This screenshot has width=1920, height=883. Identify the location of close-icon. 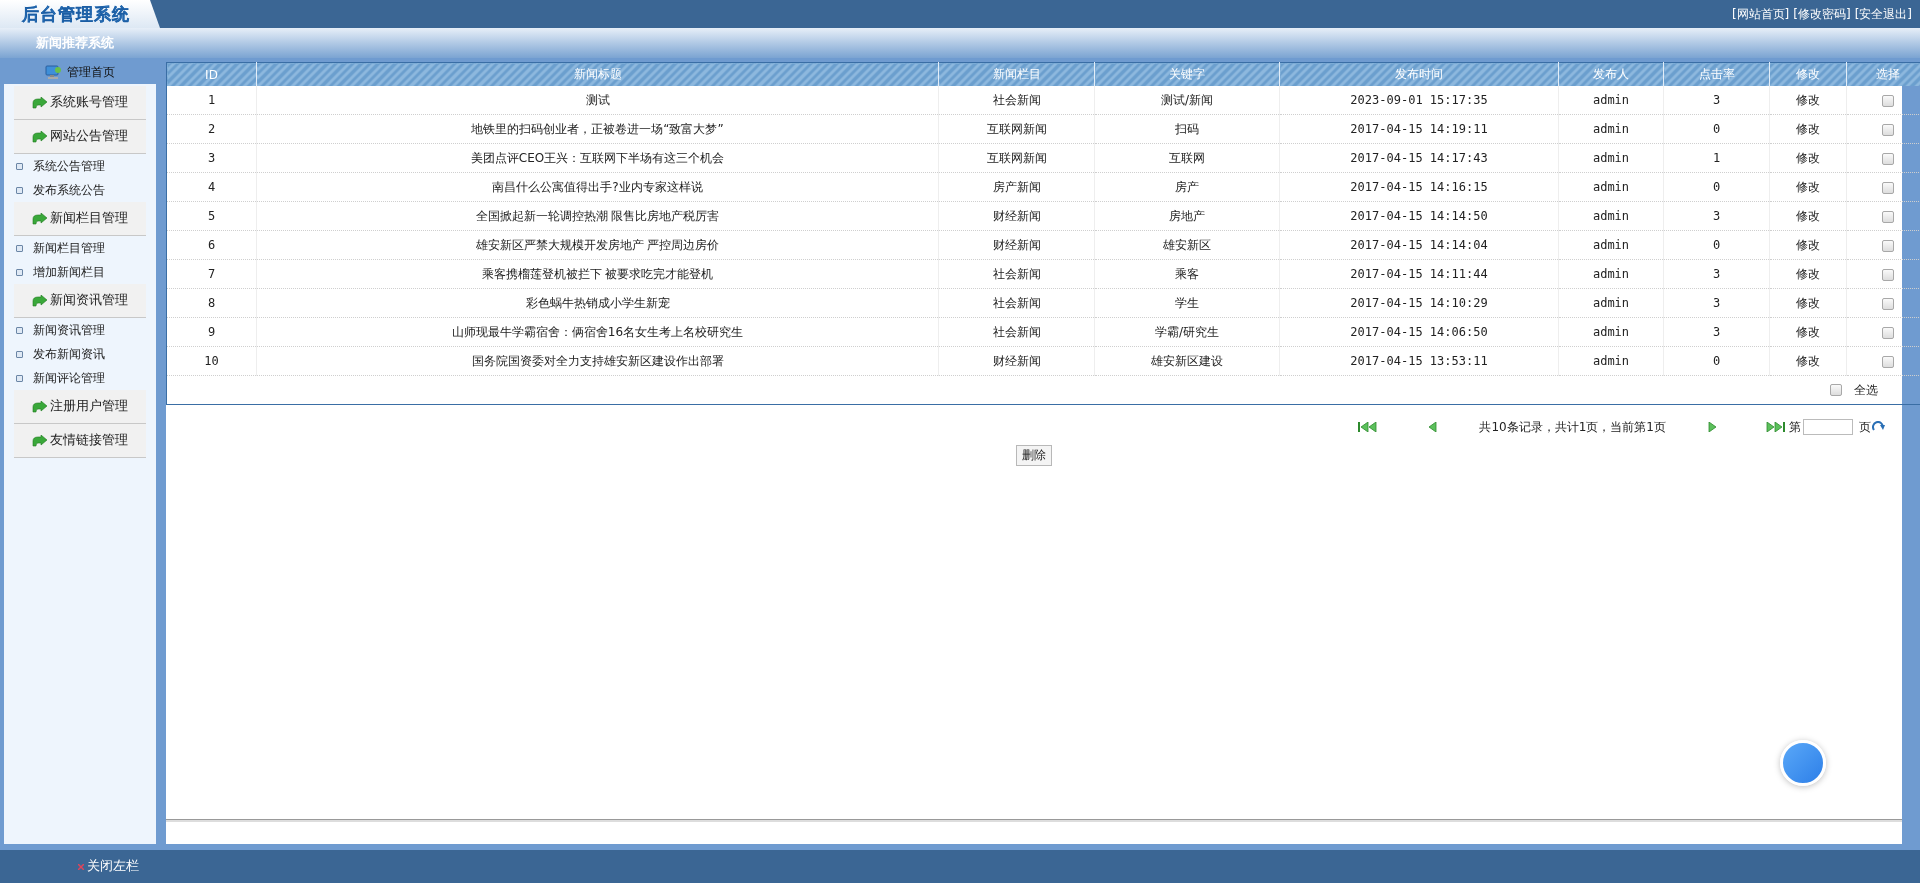
(81, 866).